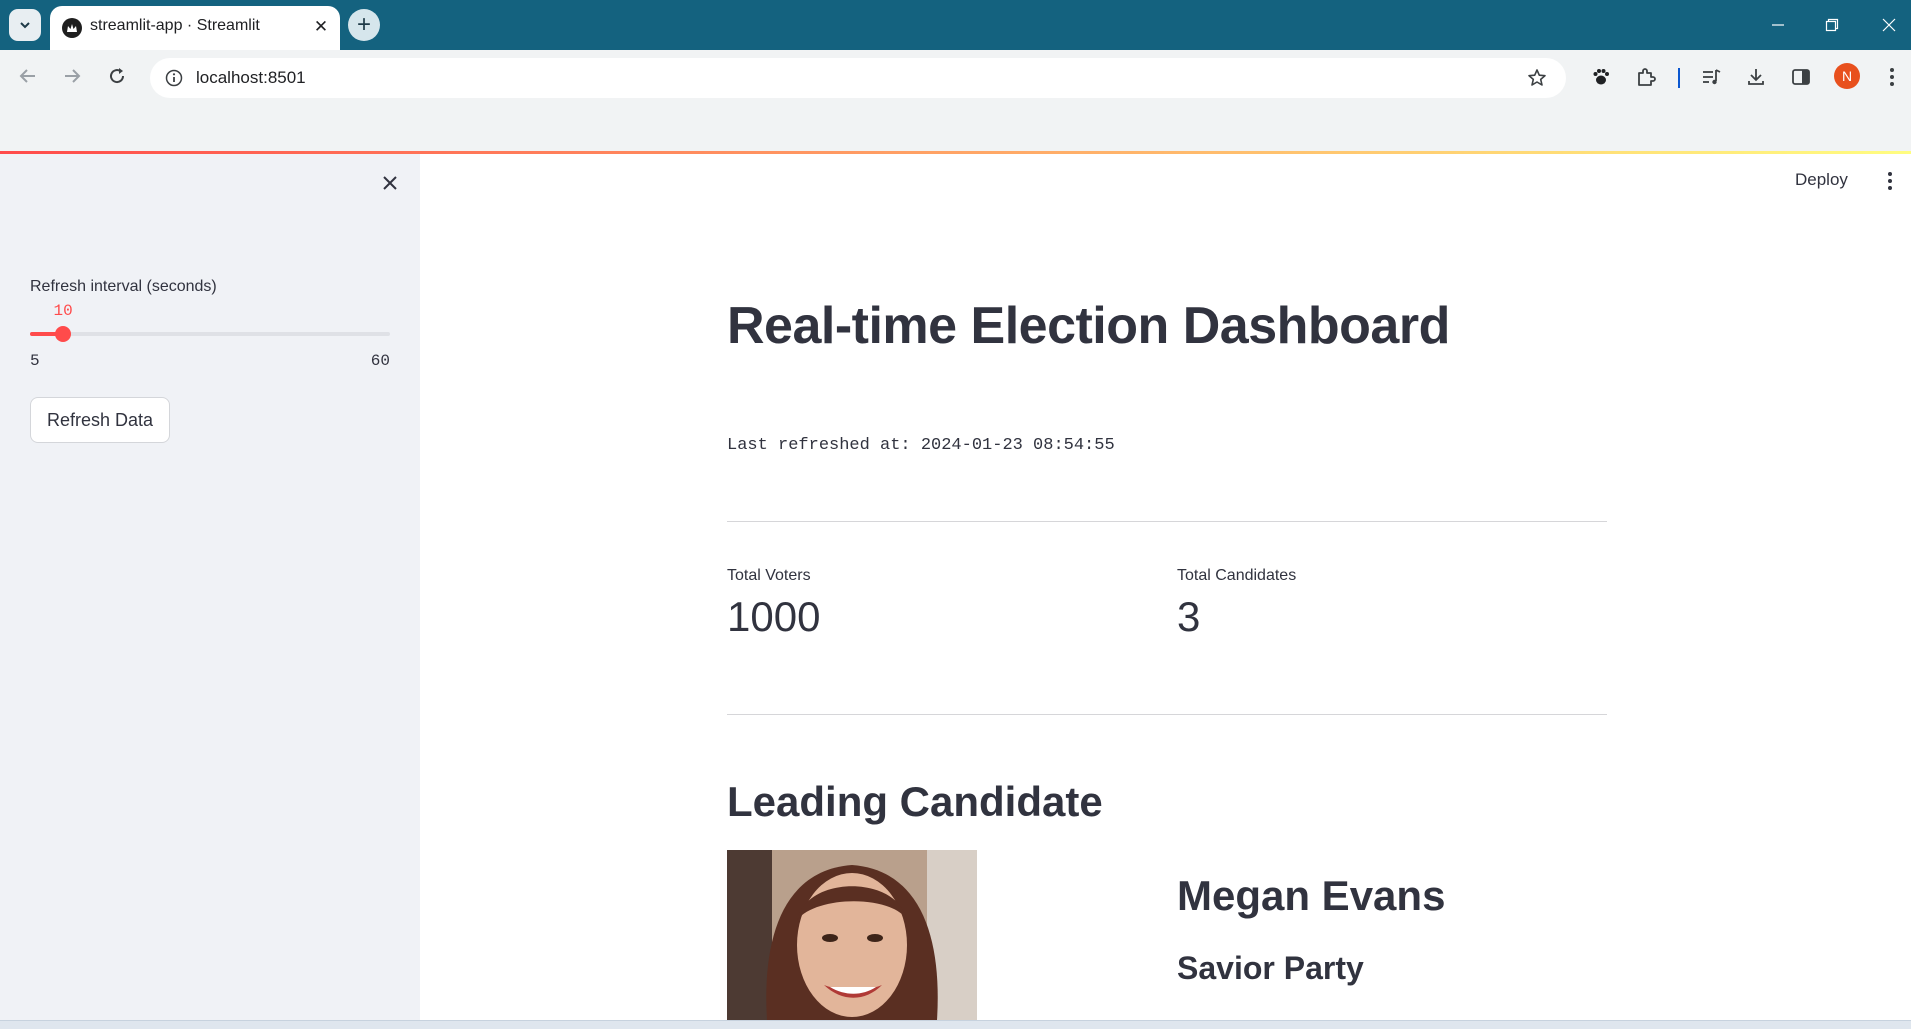  Describe the element at coordinates (1088, 326) in the screenshot. I see `page-title: Real-time Election Dashboard` at that location.